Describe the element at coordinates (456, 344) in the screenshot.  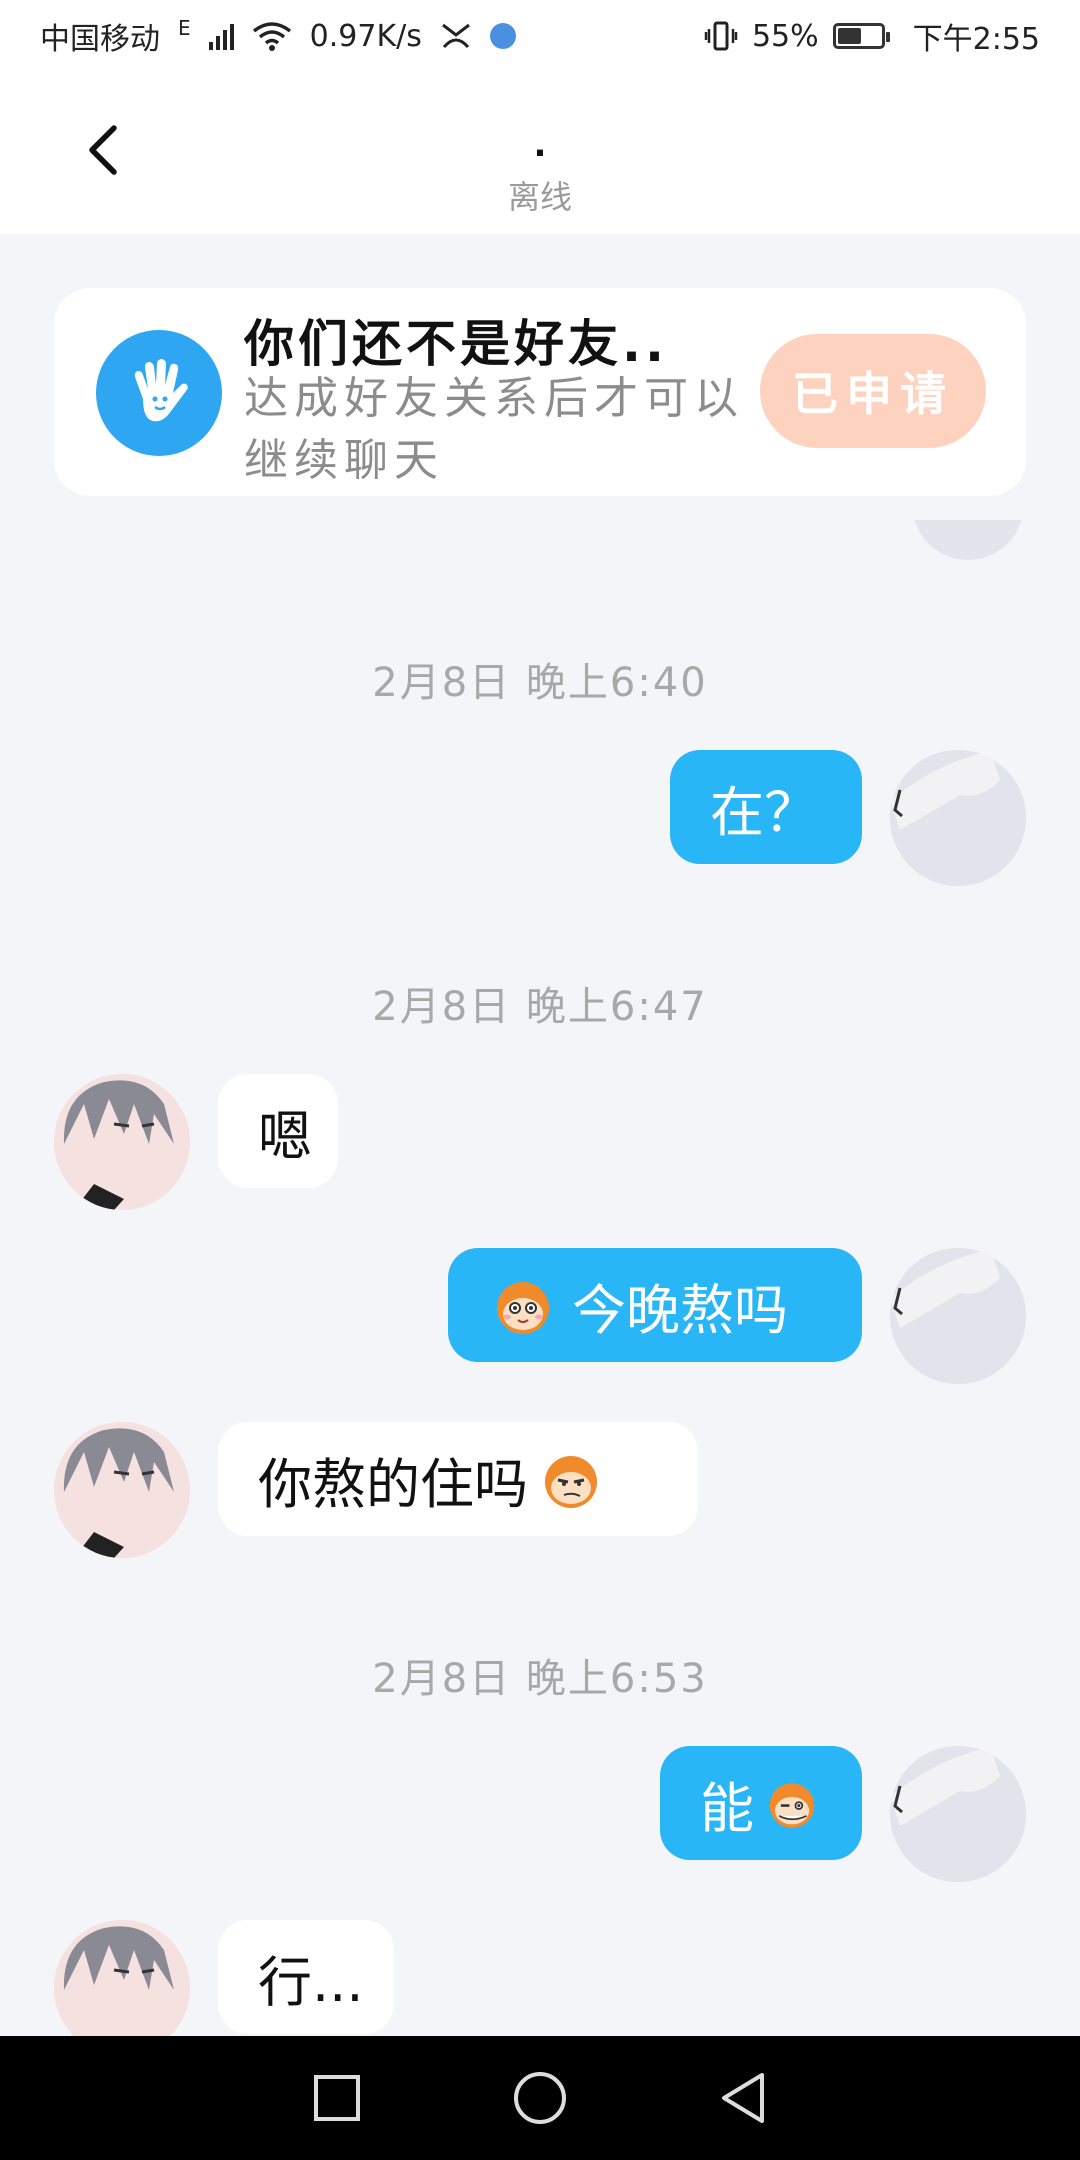
I see `notice-title: 你们还不是好友..` at that location.